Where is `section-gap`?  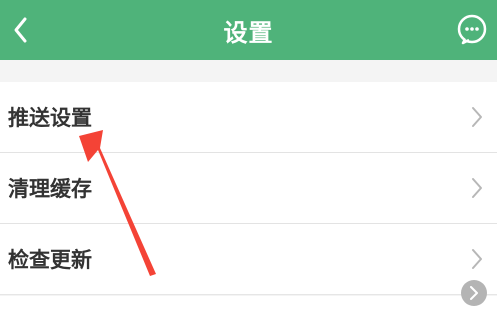
section-gap is located at coordinates (248, 71).